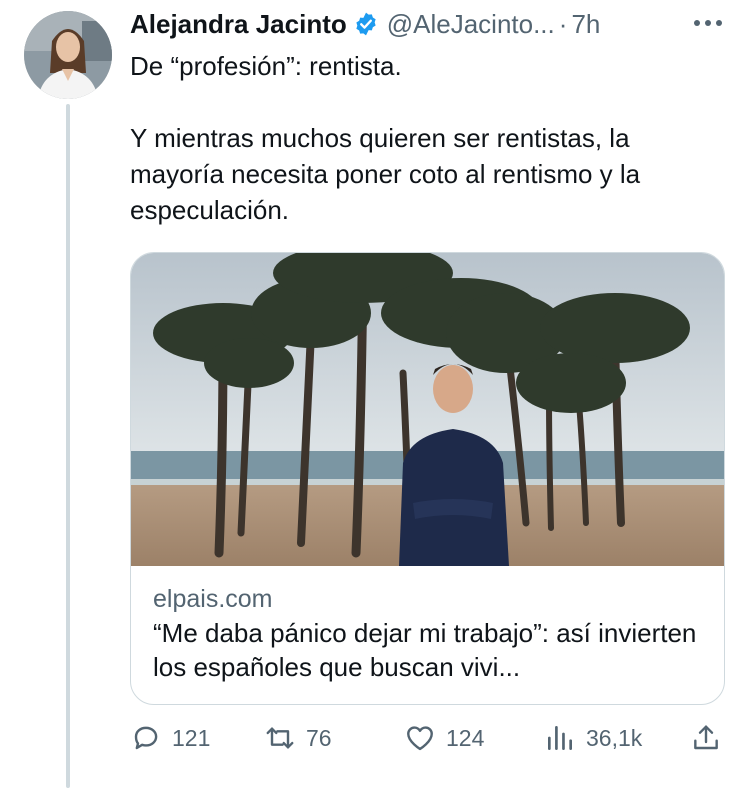 The width and height of the screenshot is (750, 788). Describe the element at coordinates (191, 737) in the screenshot. I see `reply-count: 121` at that location.